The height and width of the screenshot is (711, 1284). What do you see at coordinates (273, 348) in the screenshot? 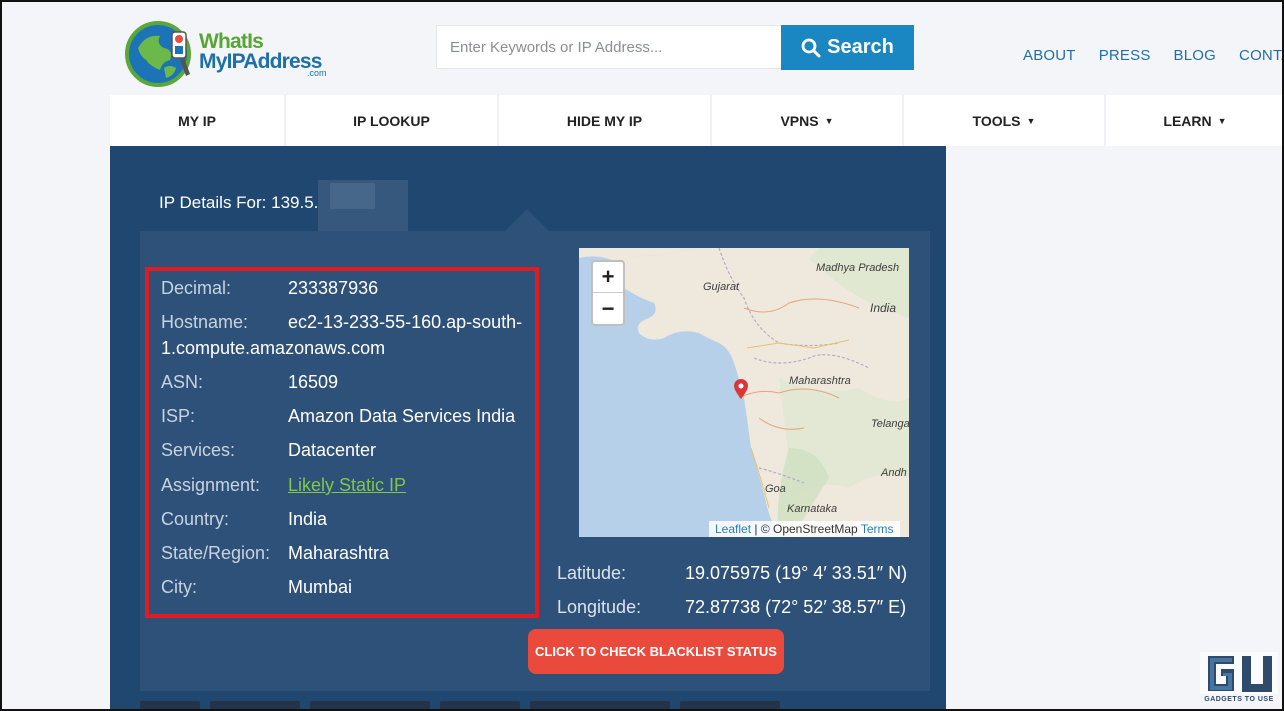
I see `detail-value-cont: 1.compute.amazonaws.com` at bounding box center [273, 348].